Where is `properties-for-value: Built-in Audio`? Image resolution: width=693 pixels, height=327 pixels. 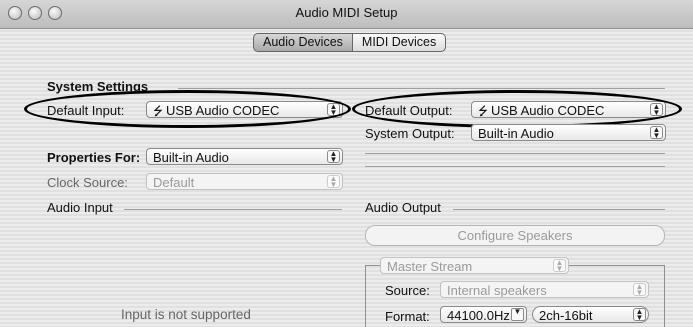
properties-for-value: Built-in Audio is located at coordinates (191, 157).